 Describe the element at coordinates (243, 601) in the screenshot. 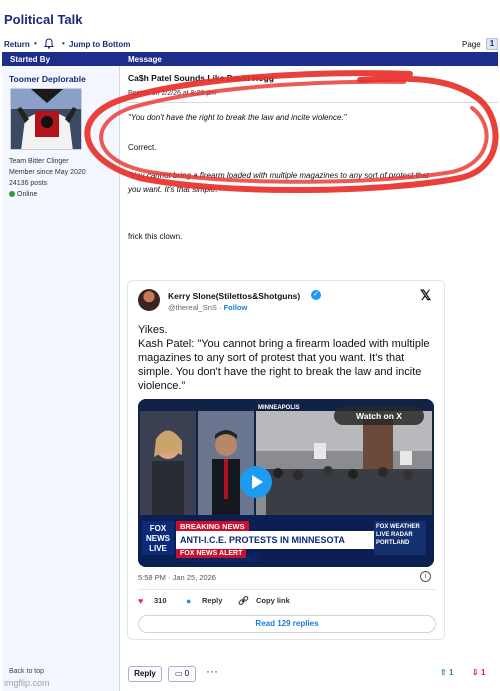

I see `link-icon` at that location.